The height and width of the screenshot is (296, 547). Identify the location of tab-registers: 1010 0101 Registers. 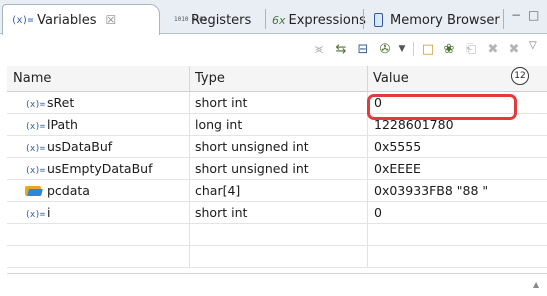
(212, 20).